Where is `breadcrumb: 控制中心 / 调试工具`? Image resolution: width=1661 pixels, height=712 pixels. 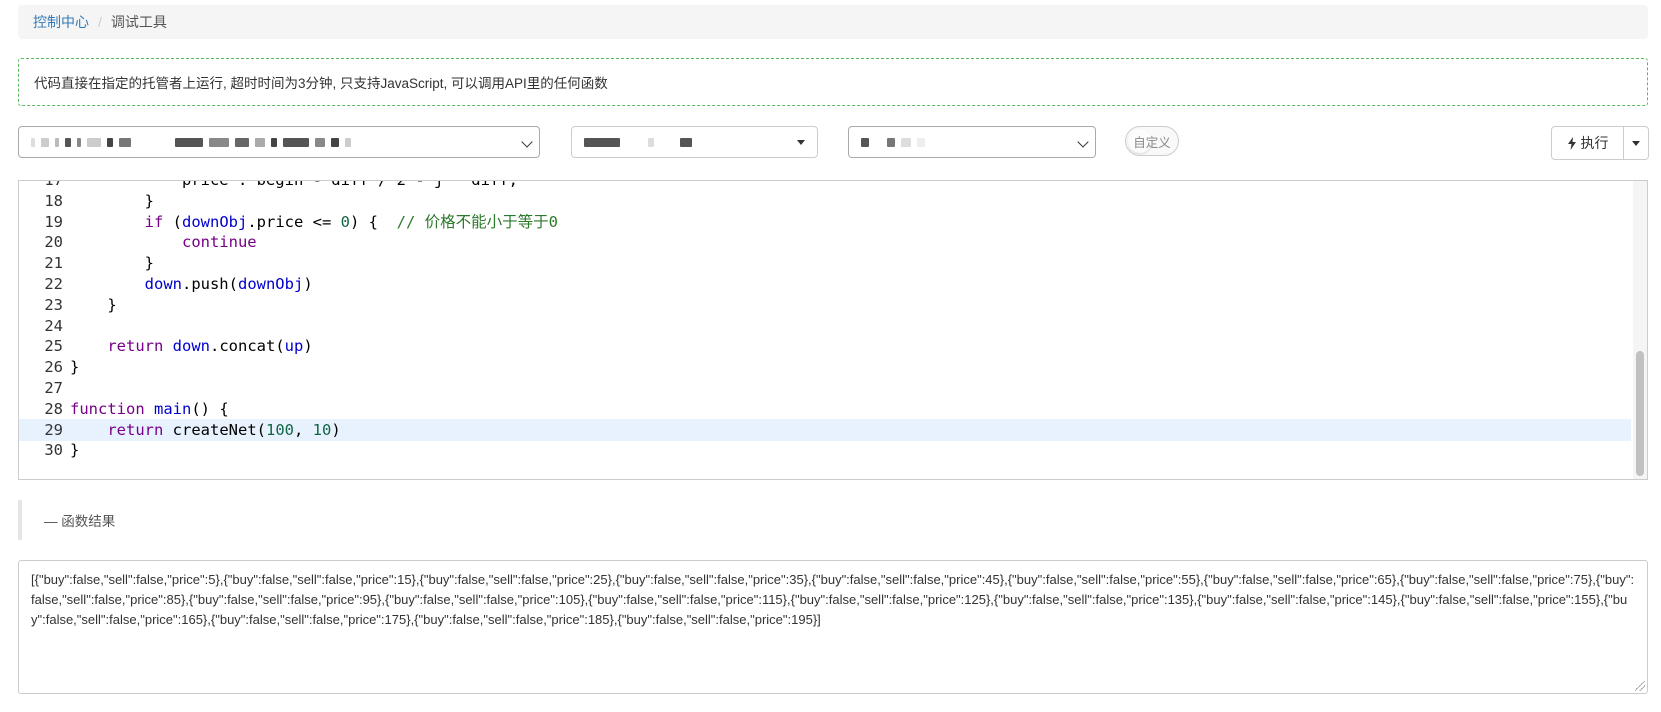
breadcrumb: 控制中心 / 调试工具 is located at coordinates (833, 22).